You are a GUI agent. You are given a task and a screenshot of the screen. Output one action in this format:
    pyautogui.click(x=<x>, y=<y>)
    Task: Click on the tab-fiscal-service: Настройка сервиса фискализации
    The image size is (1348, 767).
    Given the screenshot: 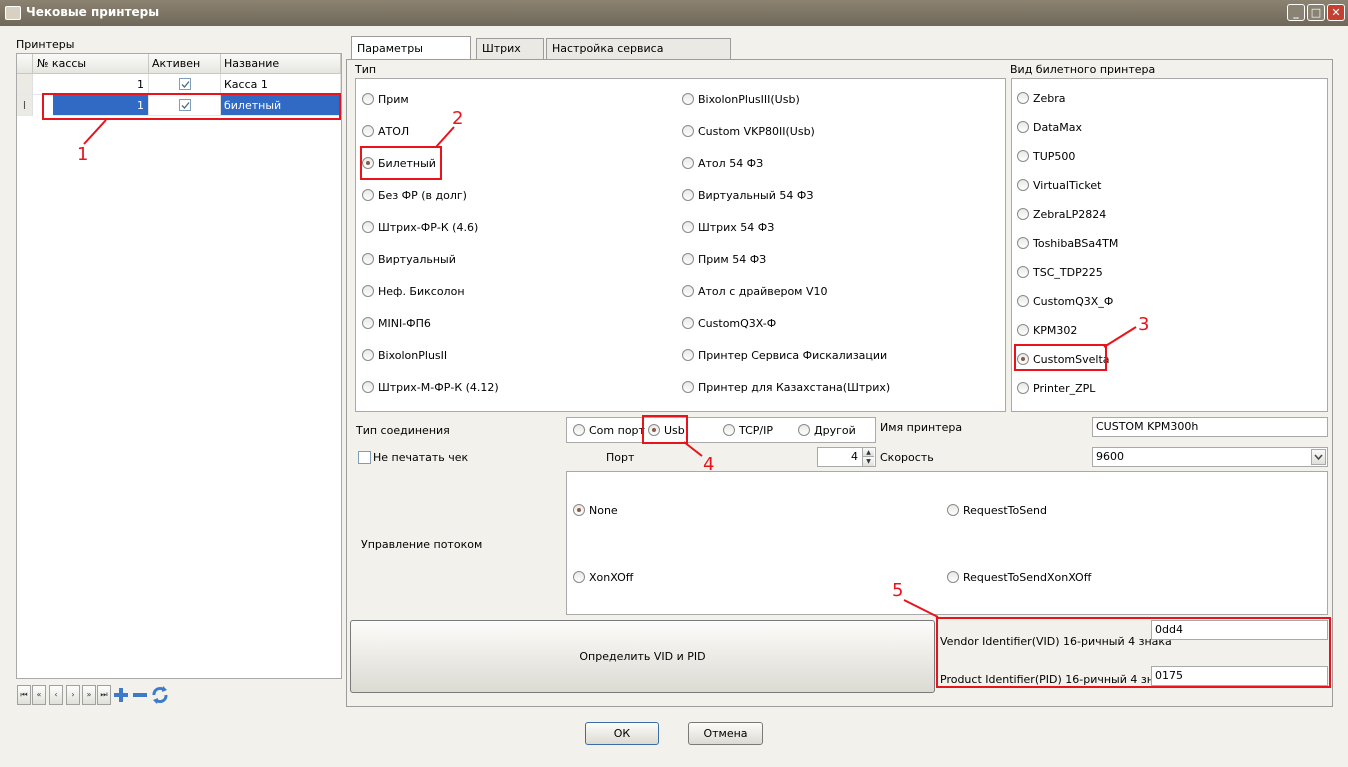 What is the action you would take?
    pyautogui.click(x=638, y=56)
    